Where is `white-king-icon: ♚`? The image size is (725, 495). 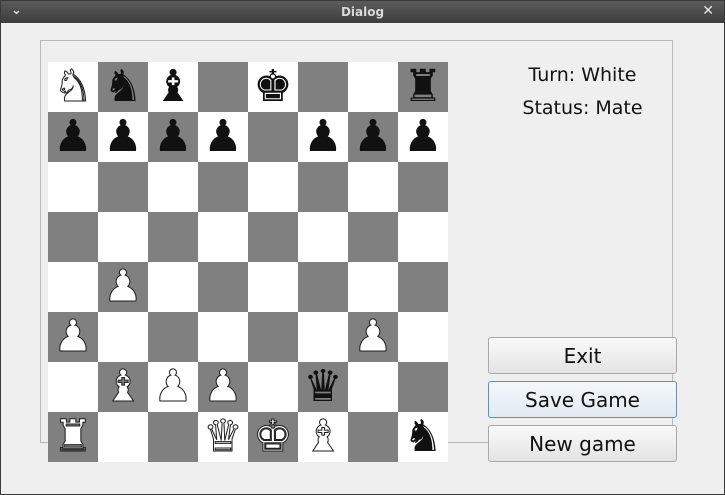
white-king-icon: ♚ is located at coordinates (273, 436).